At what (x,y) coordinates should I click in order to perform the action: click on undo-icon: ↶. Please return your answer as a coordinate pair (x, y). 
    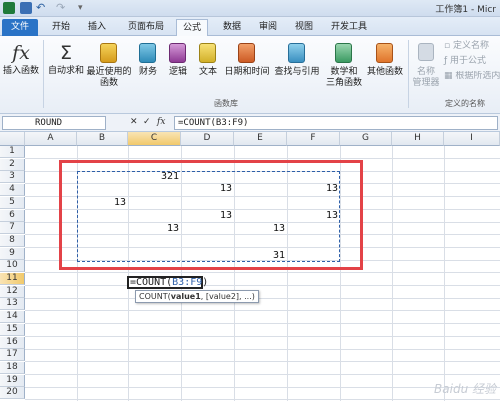
    Looking at the image, I should click on (42, 8).